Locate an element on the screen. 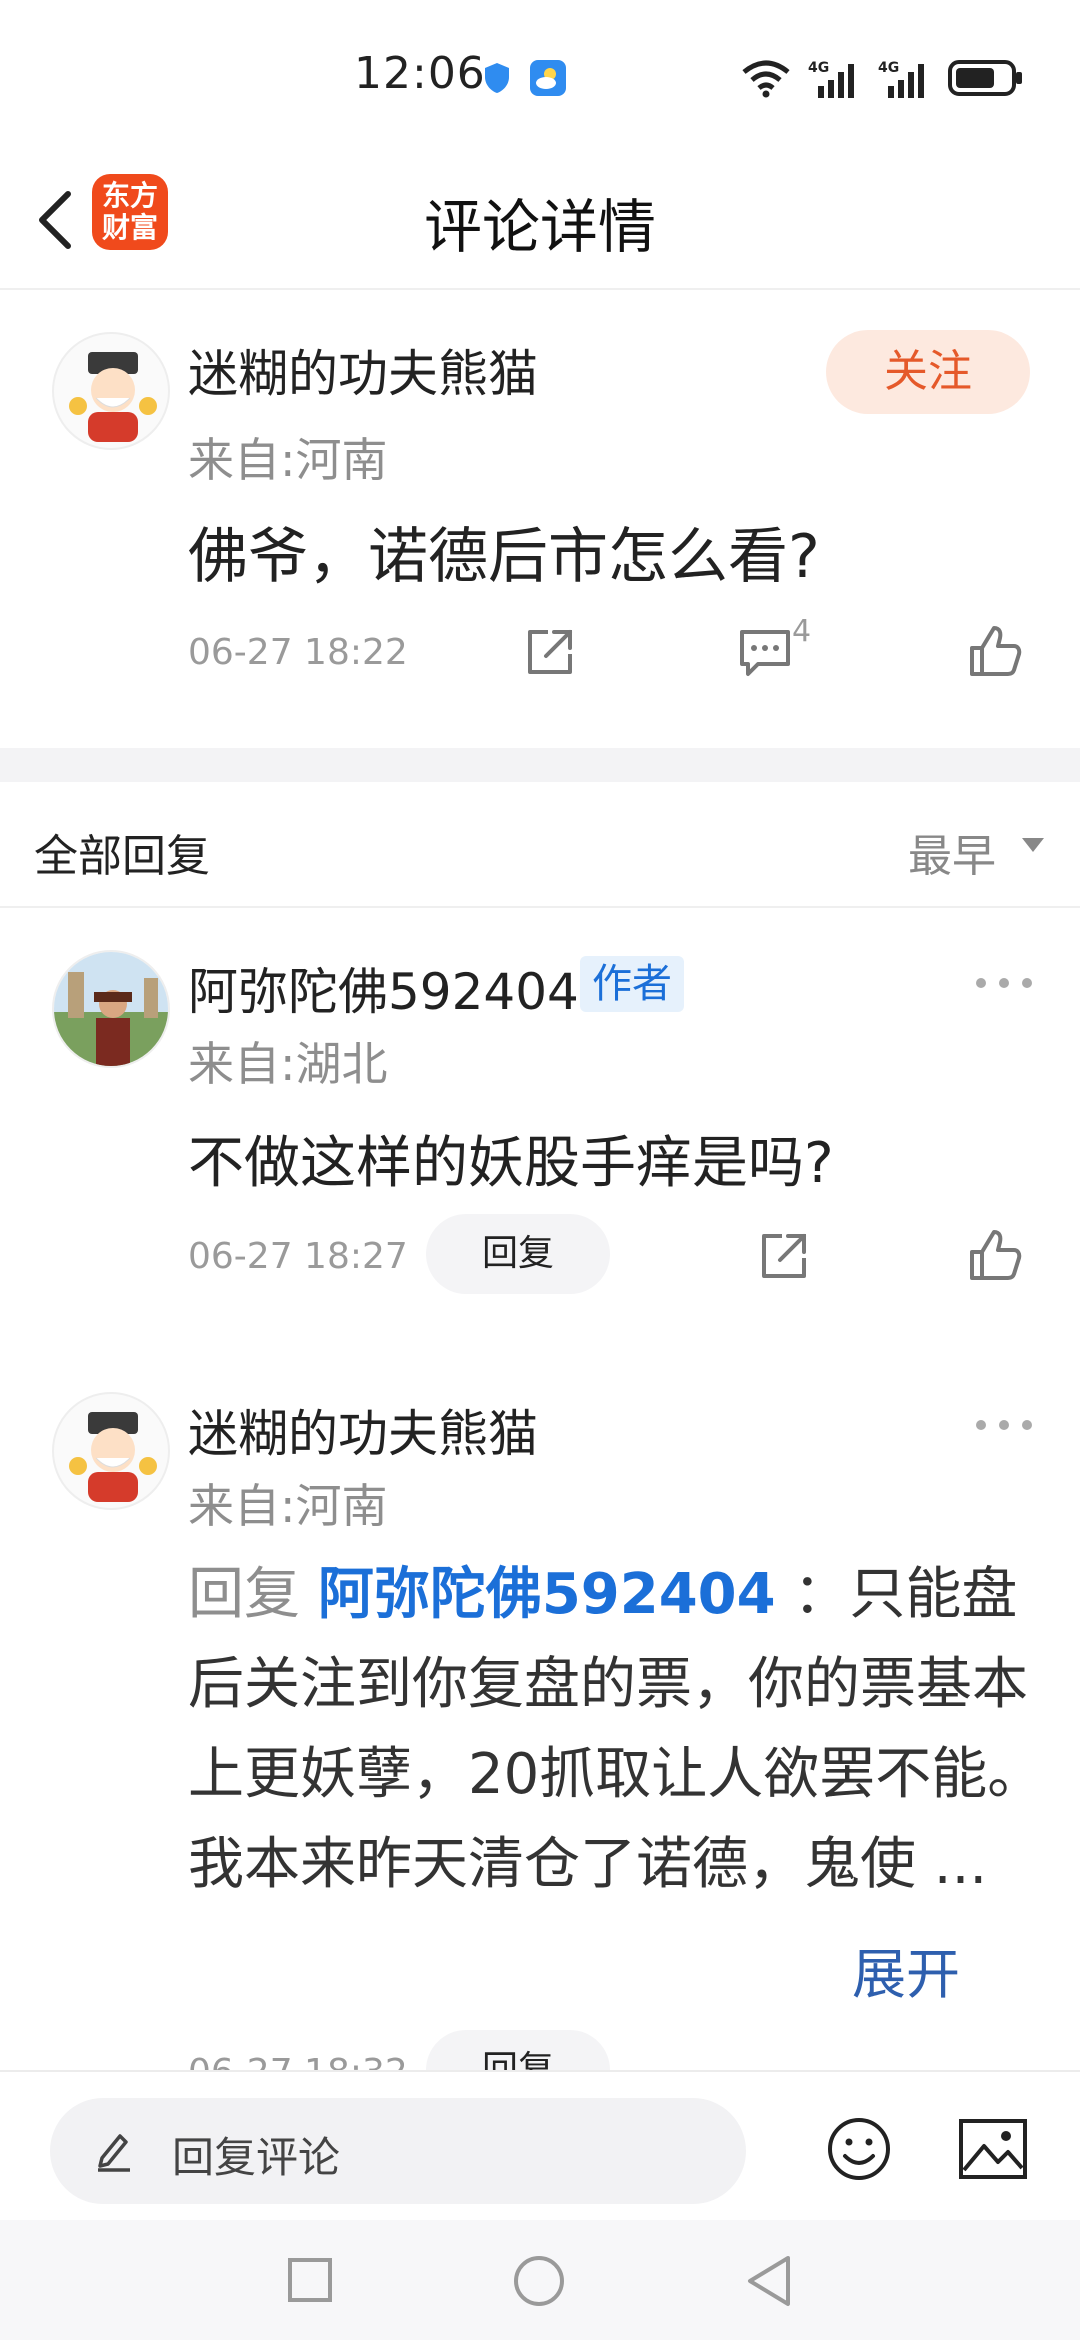  reply-button: 回复 is located at coordinates (518, 1254).